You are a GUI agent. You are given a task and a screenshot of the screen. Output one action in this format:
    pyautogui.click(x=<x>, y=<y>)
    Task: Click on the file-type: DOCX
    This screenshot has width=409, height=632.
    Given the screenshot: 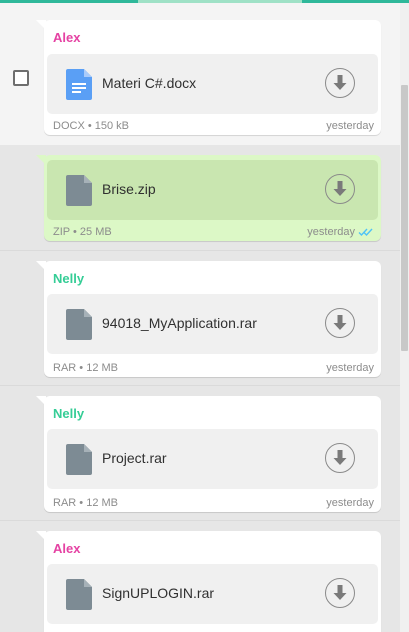 What is the action you would take?
    pyautogui.click(x=69, y=126)
    